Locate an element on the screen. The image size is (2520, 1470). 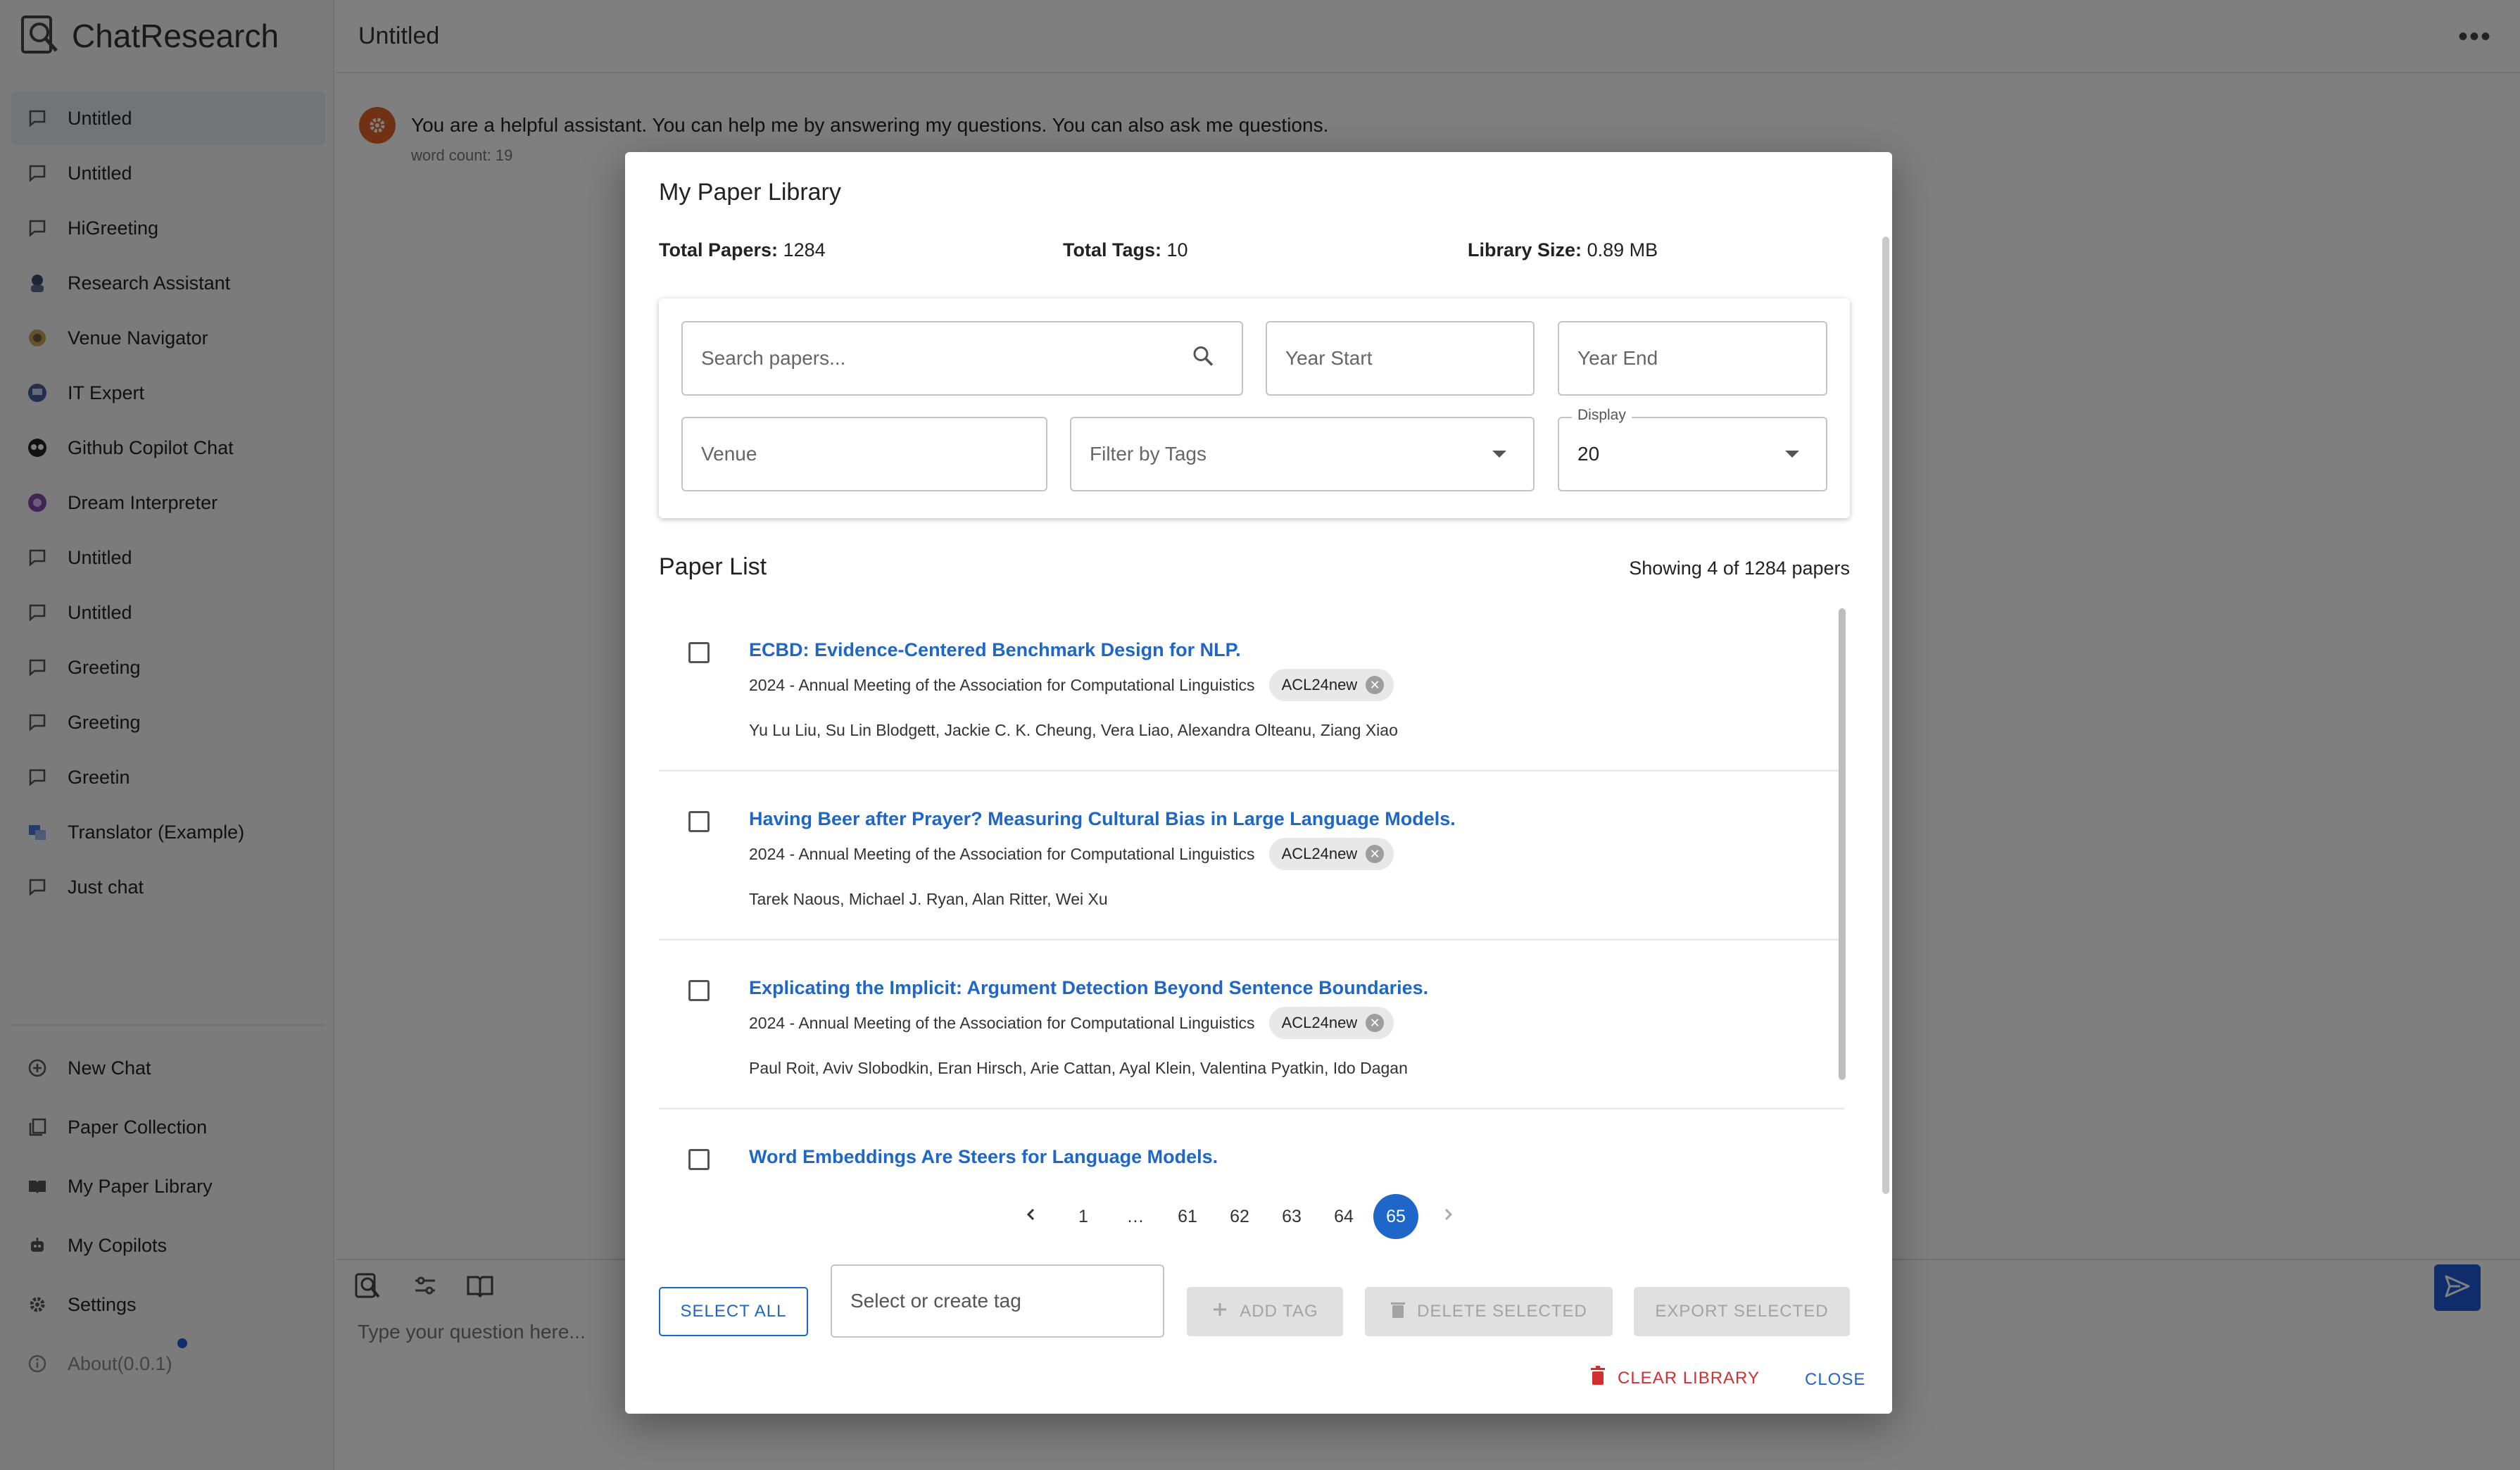
paper-list-title: Paper List is located at coordinates (713, 566).